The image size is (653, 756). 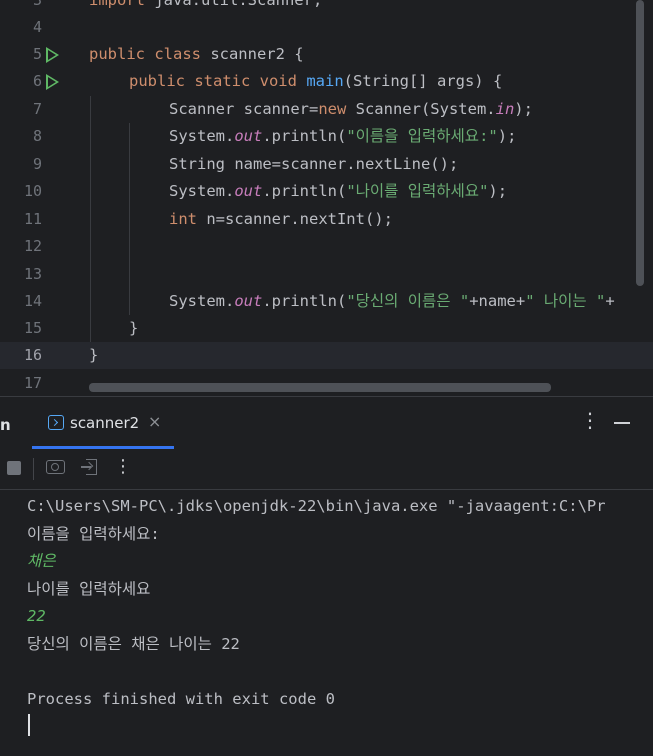 What do you see at coordinates (14, 468) in the screenshot?
I see `stop-icon` at bounding box center [14, 468].